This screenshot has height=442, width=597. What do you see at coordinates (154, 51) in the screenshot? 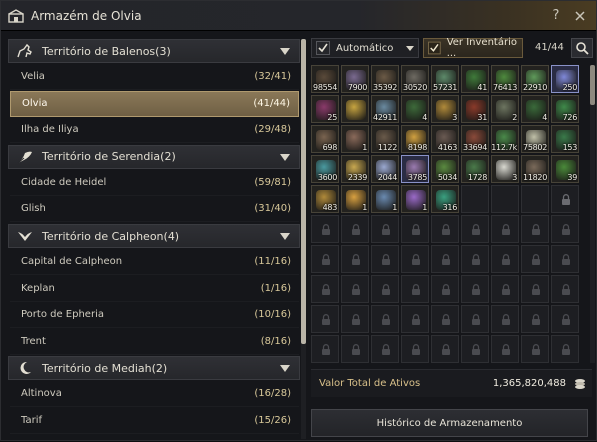
I see `region-header: Território de Balenos(3)` at bounding box center [154, 51].